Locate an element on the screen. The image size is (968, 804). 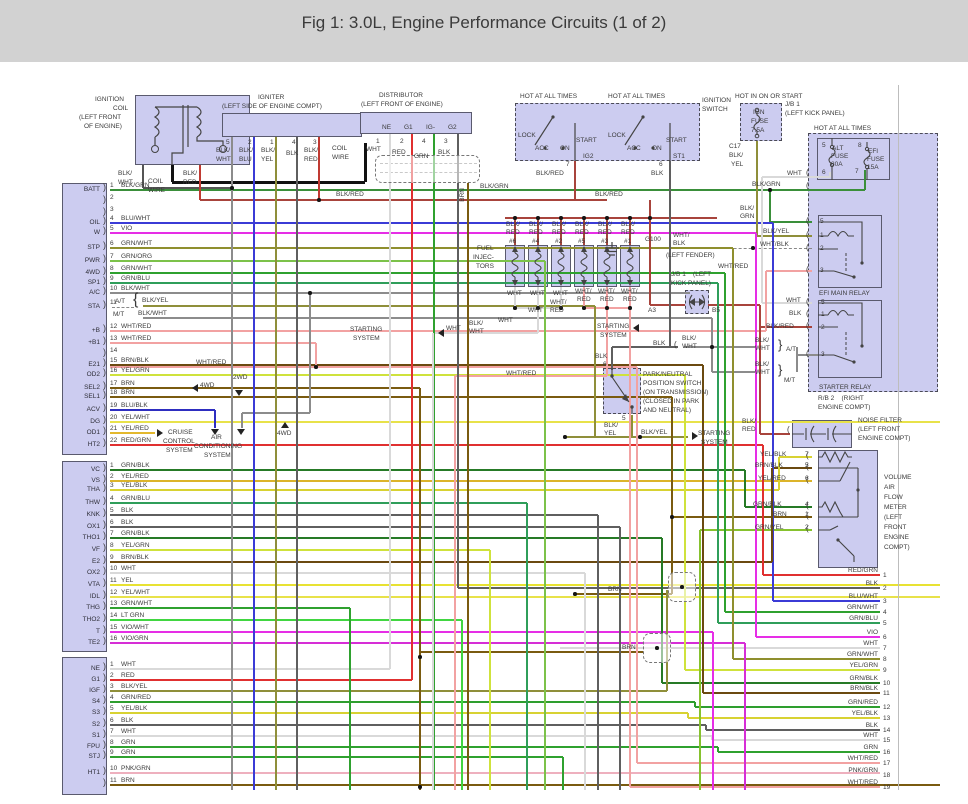
label: M/T is located at coordinates (790, 380).